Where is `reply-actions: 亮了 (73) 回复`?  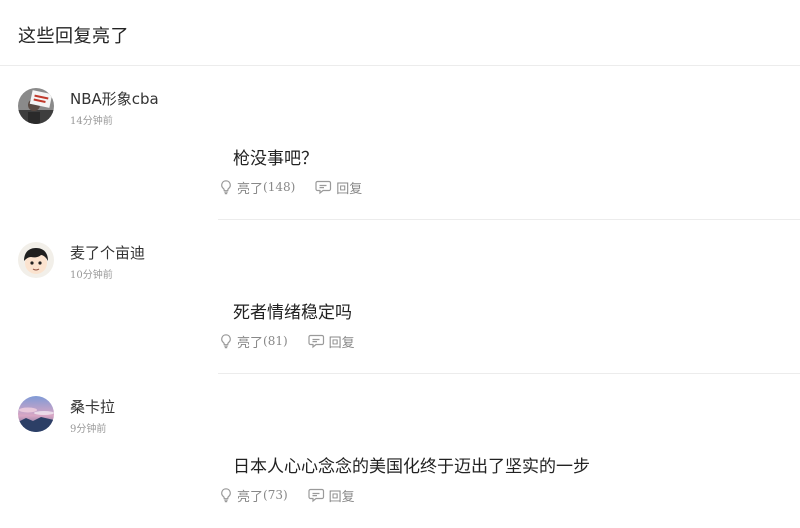
reply-actions: 亮了 (73) 回复 is located at coordinates (286, 495).